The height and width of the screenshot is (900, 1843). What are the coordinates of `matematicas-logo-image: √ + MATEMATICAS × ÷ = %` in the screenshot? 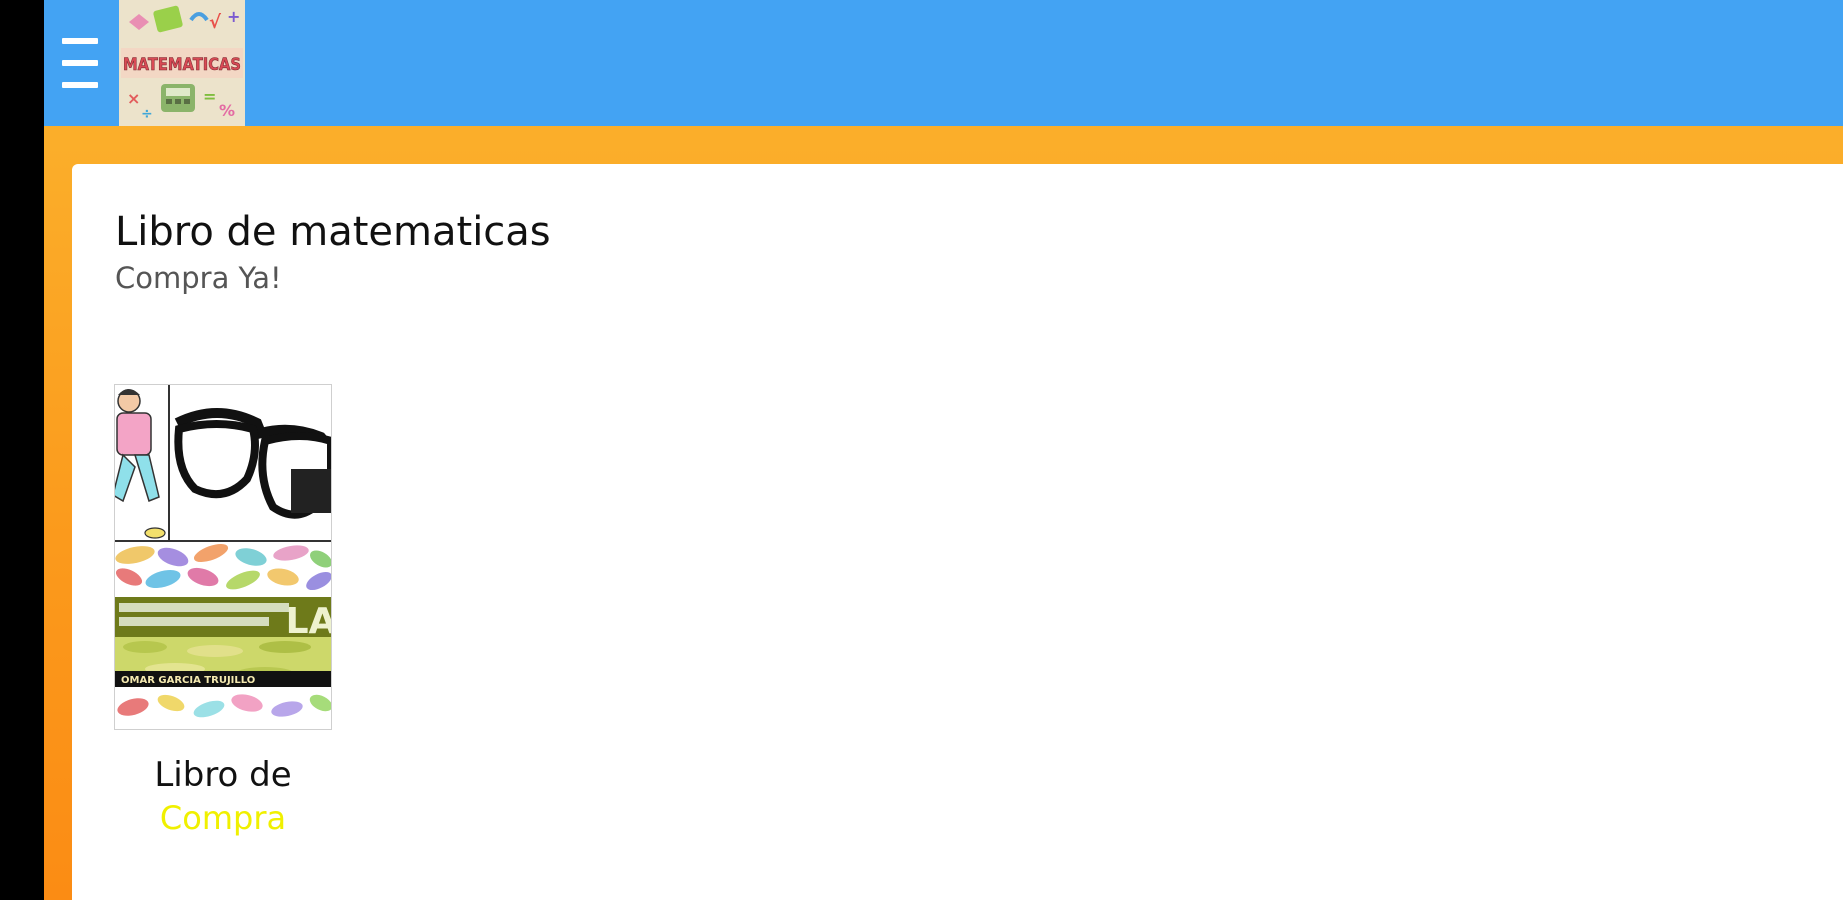 It's located at (182, 63).